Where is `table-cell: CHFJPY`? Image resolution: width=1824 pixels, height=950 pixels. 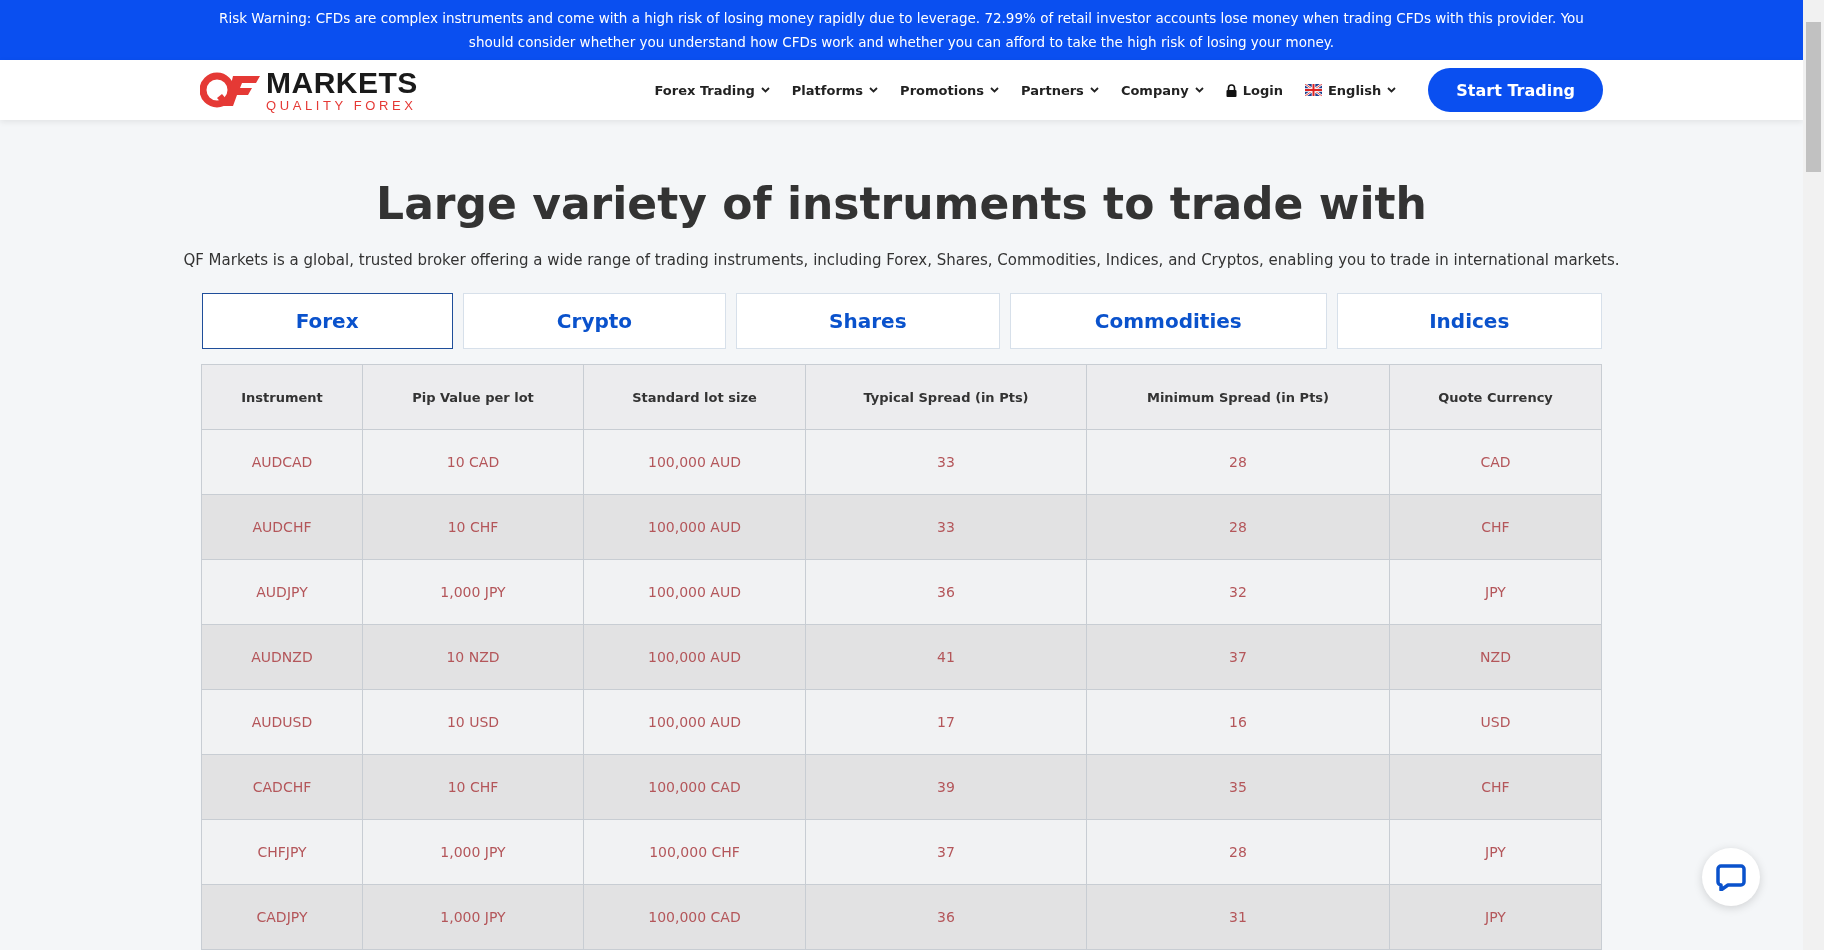 table-cell: CHFJPY is located at coordinates (282, 852).